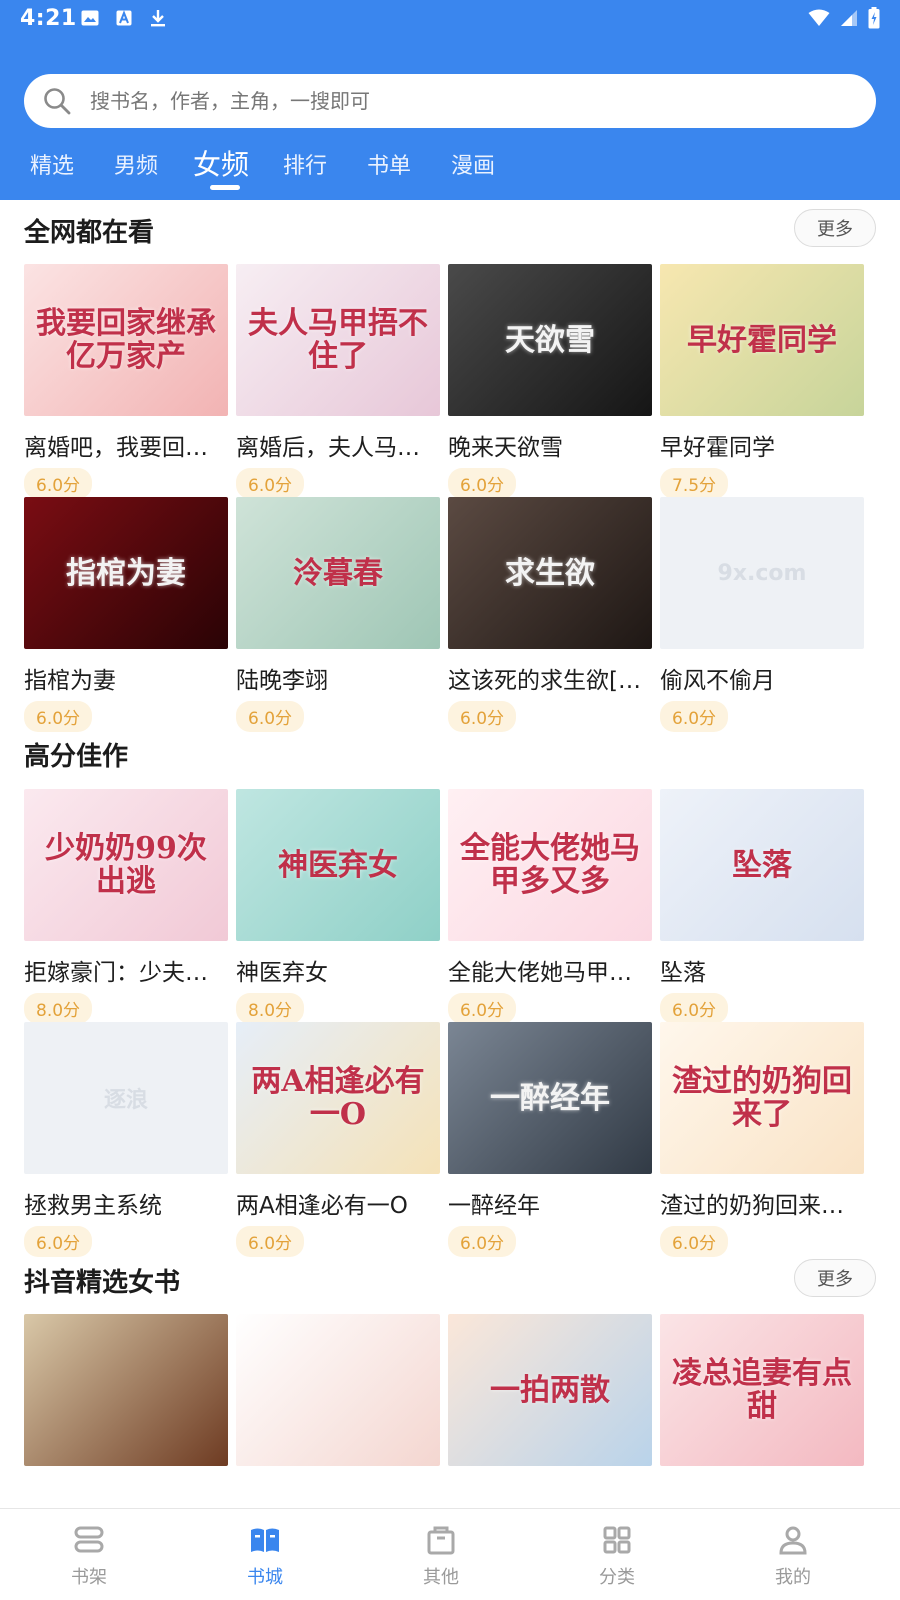 The width and height of the screenshot is (900, 1600). I want to click on cover-title-text: 渣过的奶狗回来了, so click(762, 1098).